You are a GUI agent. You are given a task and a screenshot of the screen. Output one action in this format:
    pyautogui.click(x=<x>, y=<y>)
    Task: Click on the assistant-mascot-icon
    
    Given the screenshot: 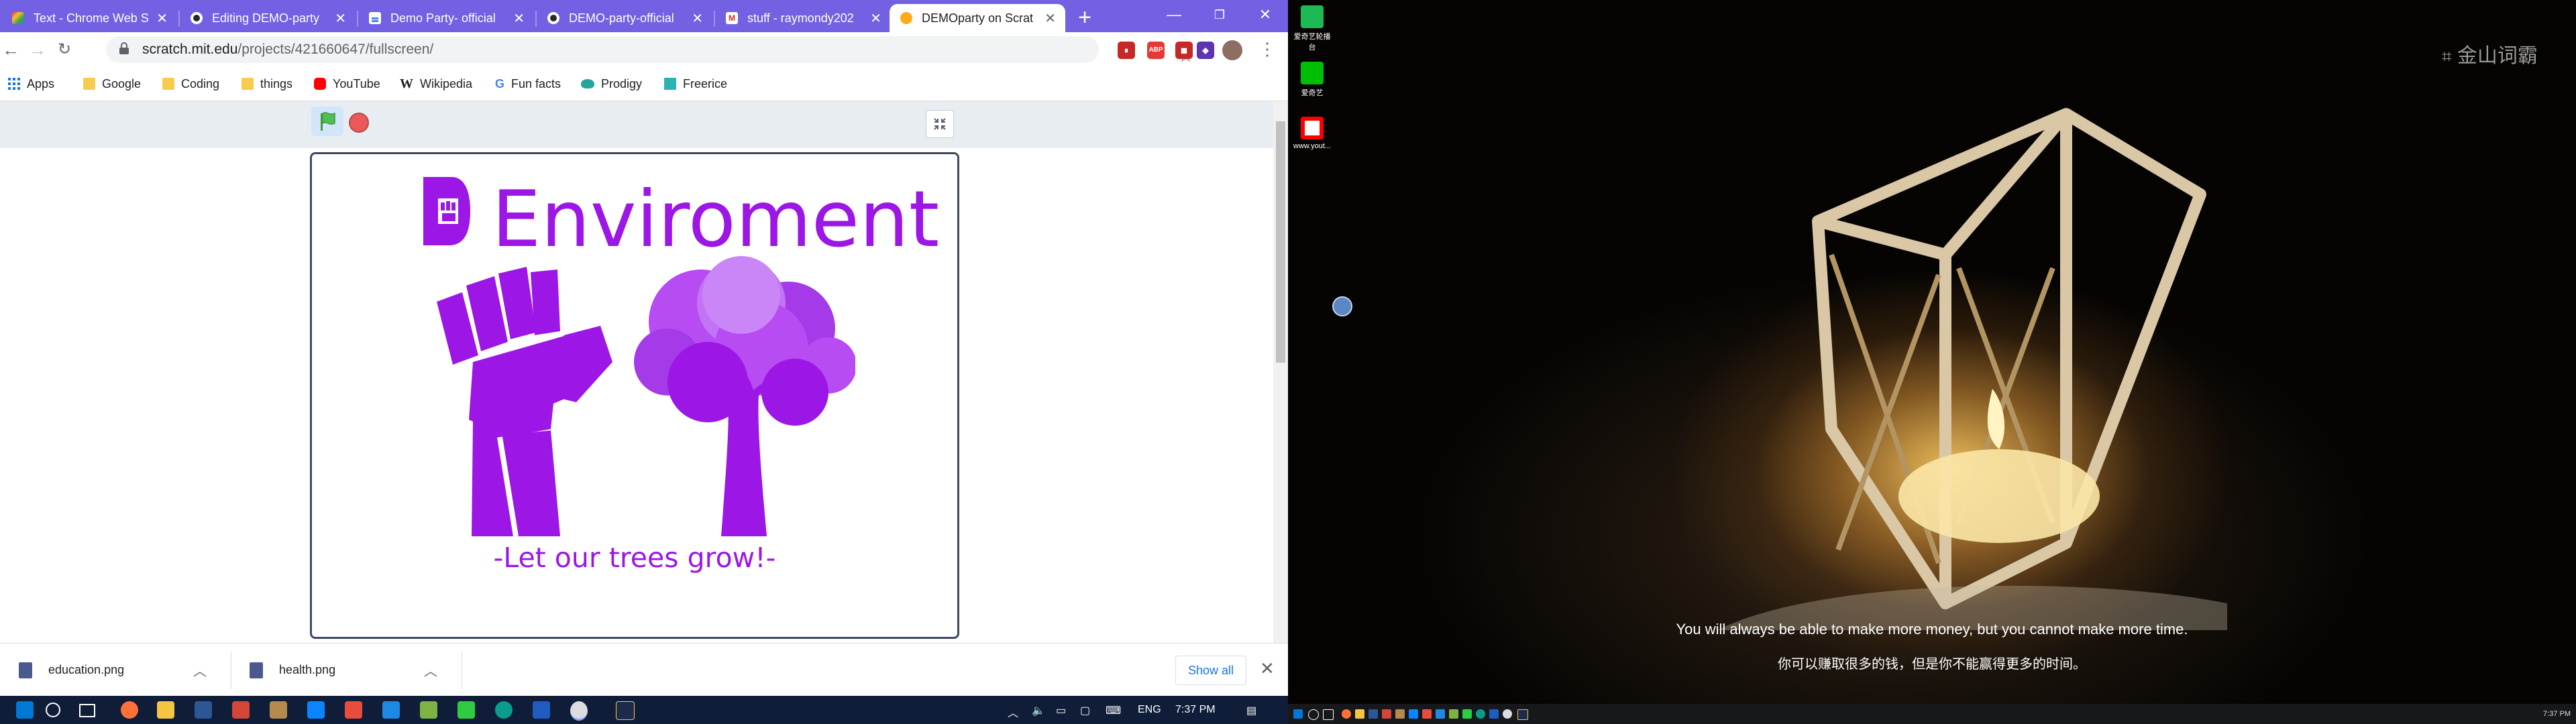 What is the action you would take?
    pyautogui.click(x=1342, y=306)
    